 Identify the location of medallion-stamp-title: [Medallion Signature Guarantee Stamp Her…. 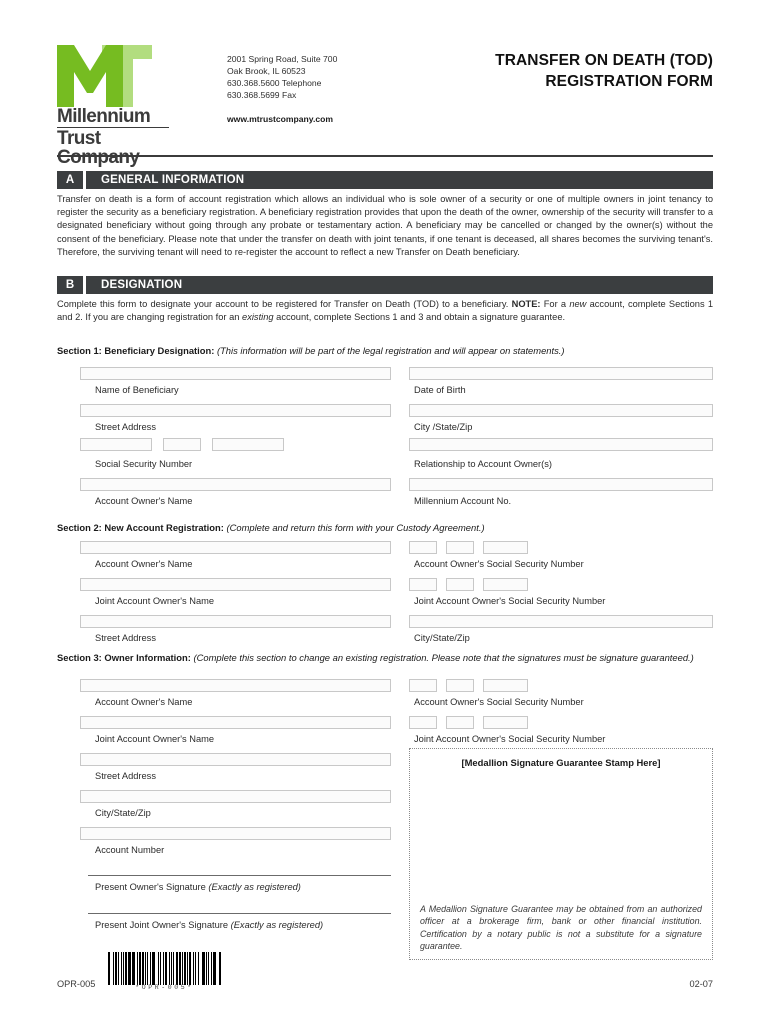
(561, 762).